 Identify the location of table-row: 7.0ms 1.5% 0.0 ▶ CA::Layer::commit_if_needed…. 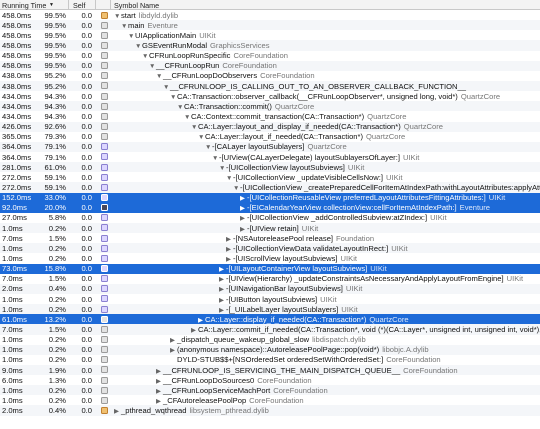
(270, 329).